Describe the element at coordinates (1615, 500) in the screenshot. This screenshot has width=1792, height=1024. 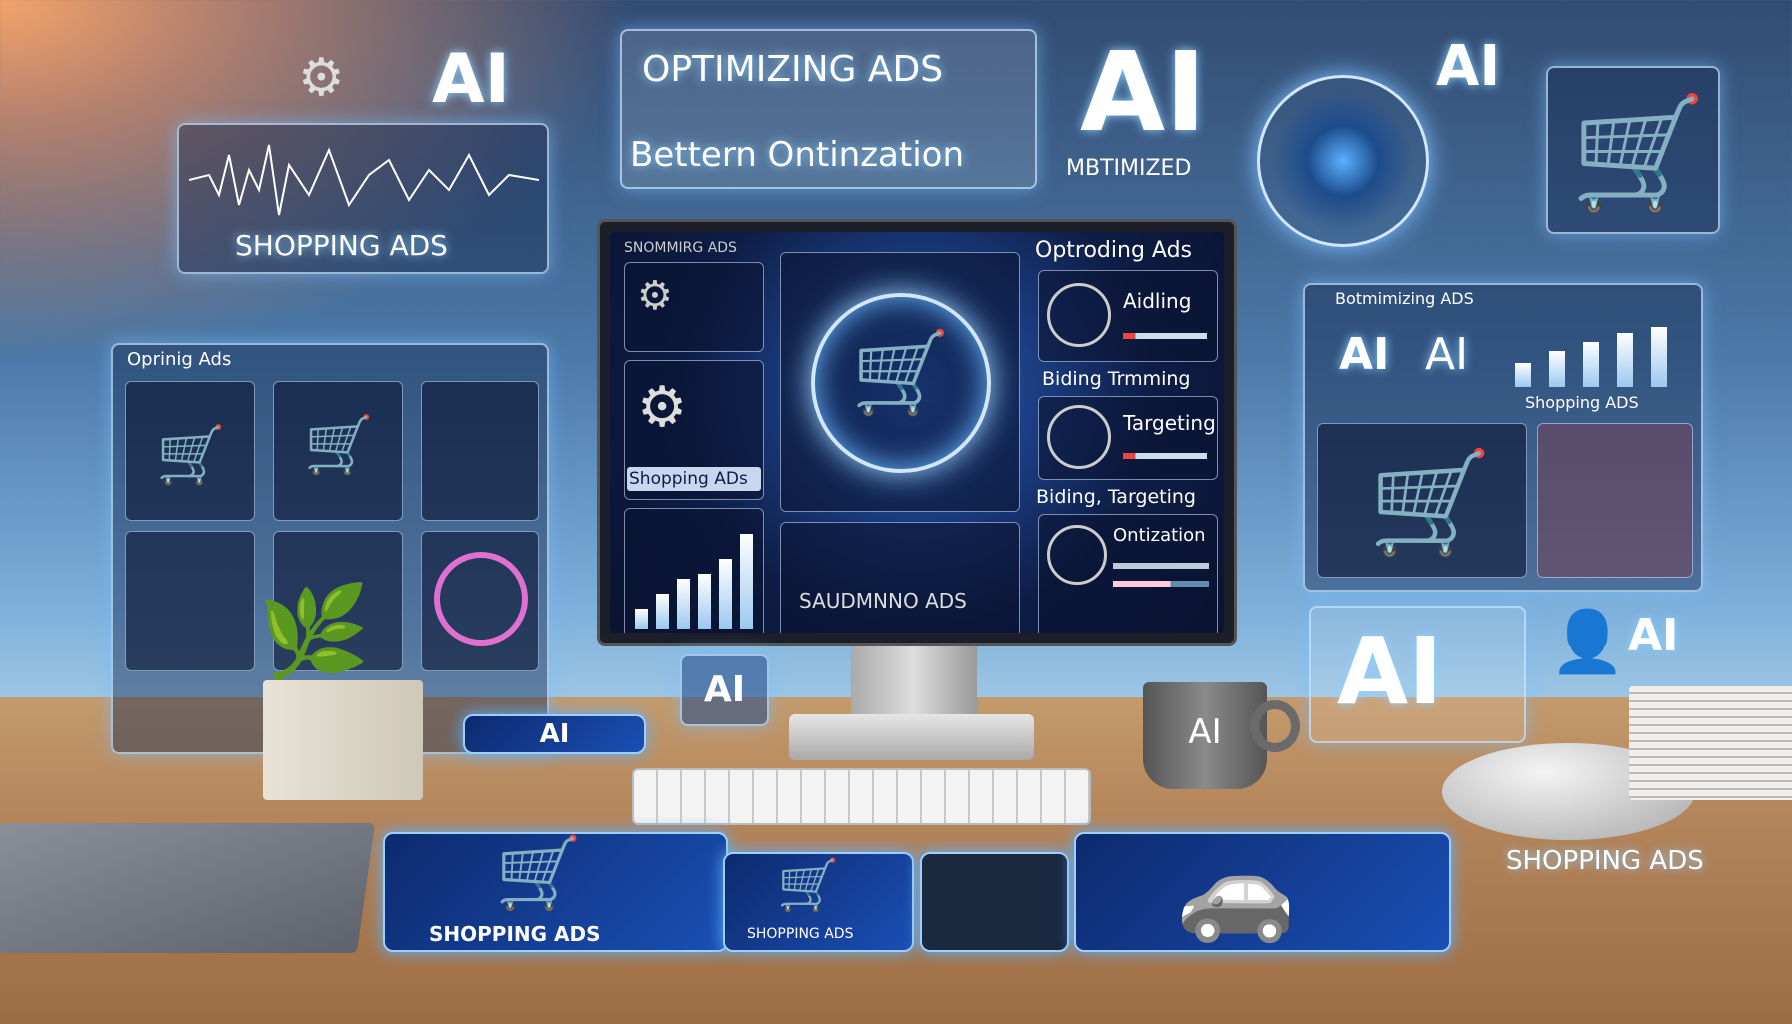
I see `hexagon-tile` at that location.